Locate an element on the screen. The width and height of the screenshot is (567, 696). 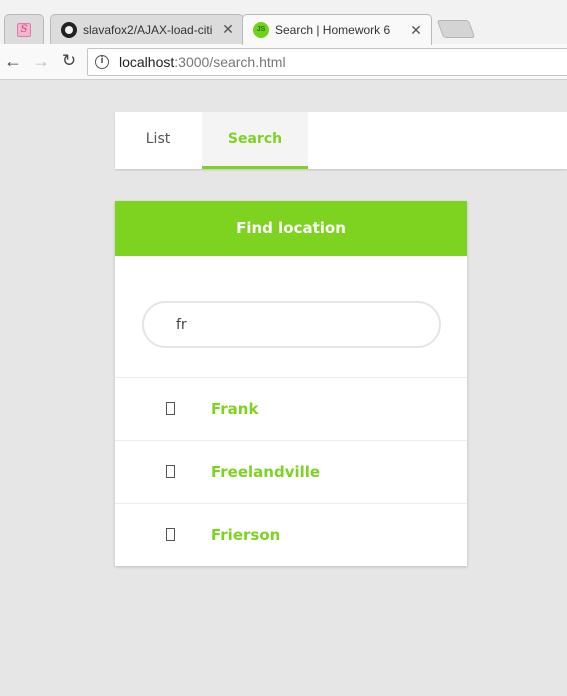
browser-tab-github: slavafox2/AJAX-load-citi ✕ is located at coordinates (147, 29).